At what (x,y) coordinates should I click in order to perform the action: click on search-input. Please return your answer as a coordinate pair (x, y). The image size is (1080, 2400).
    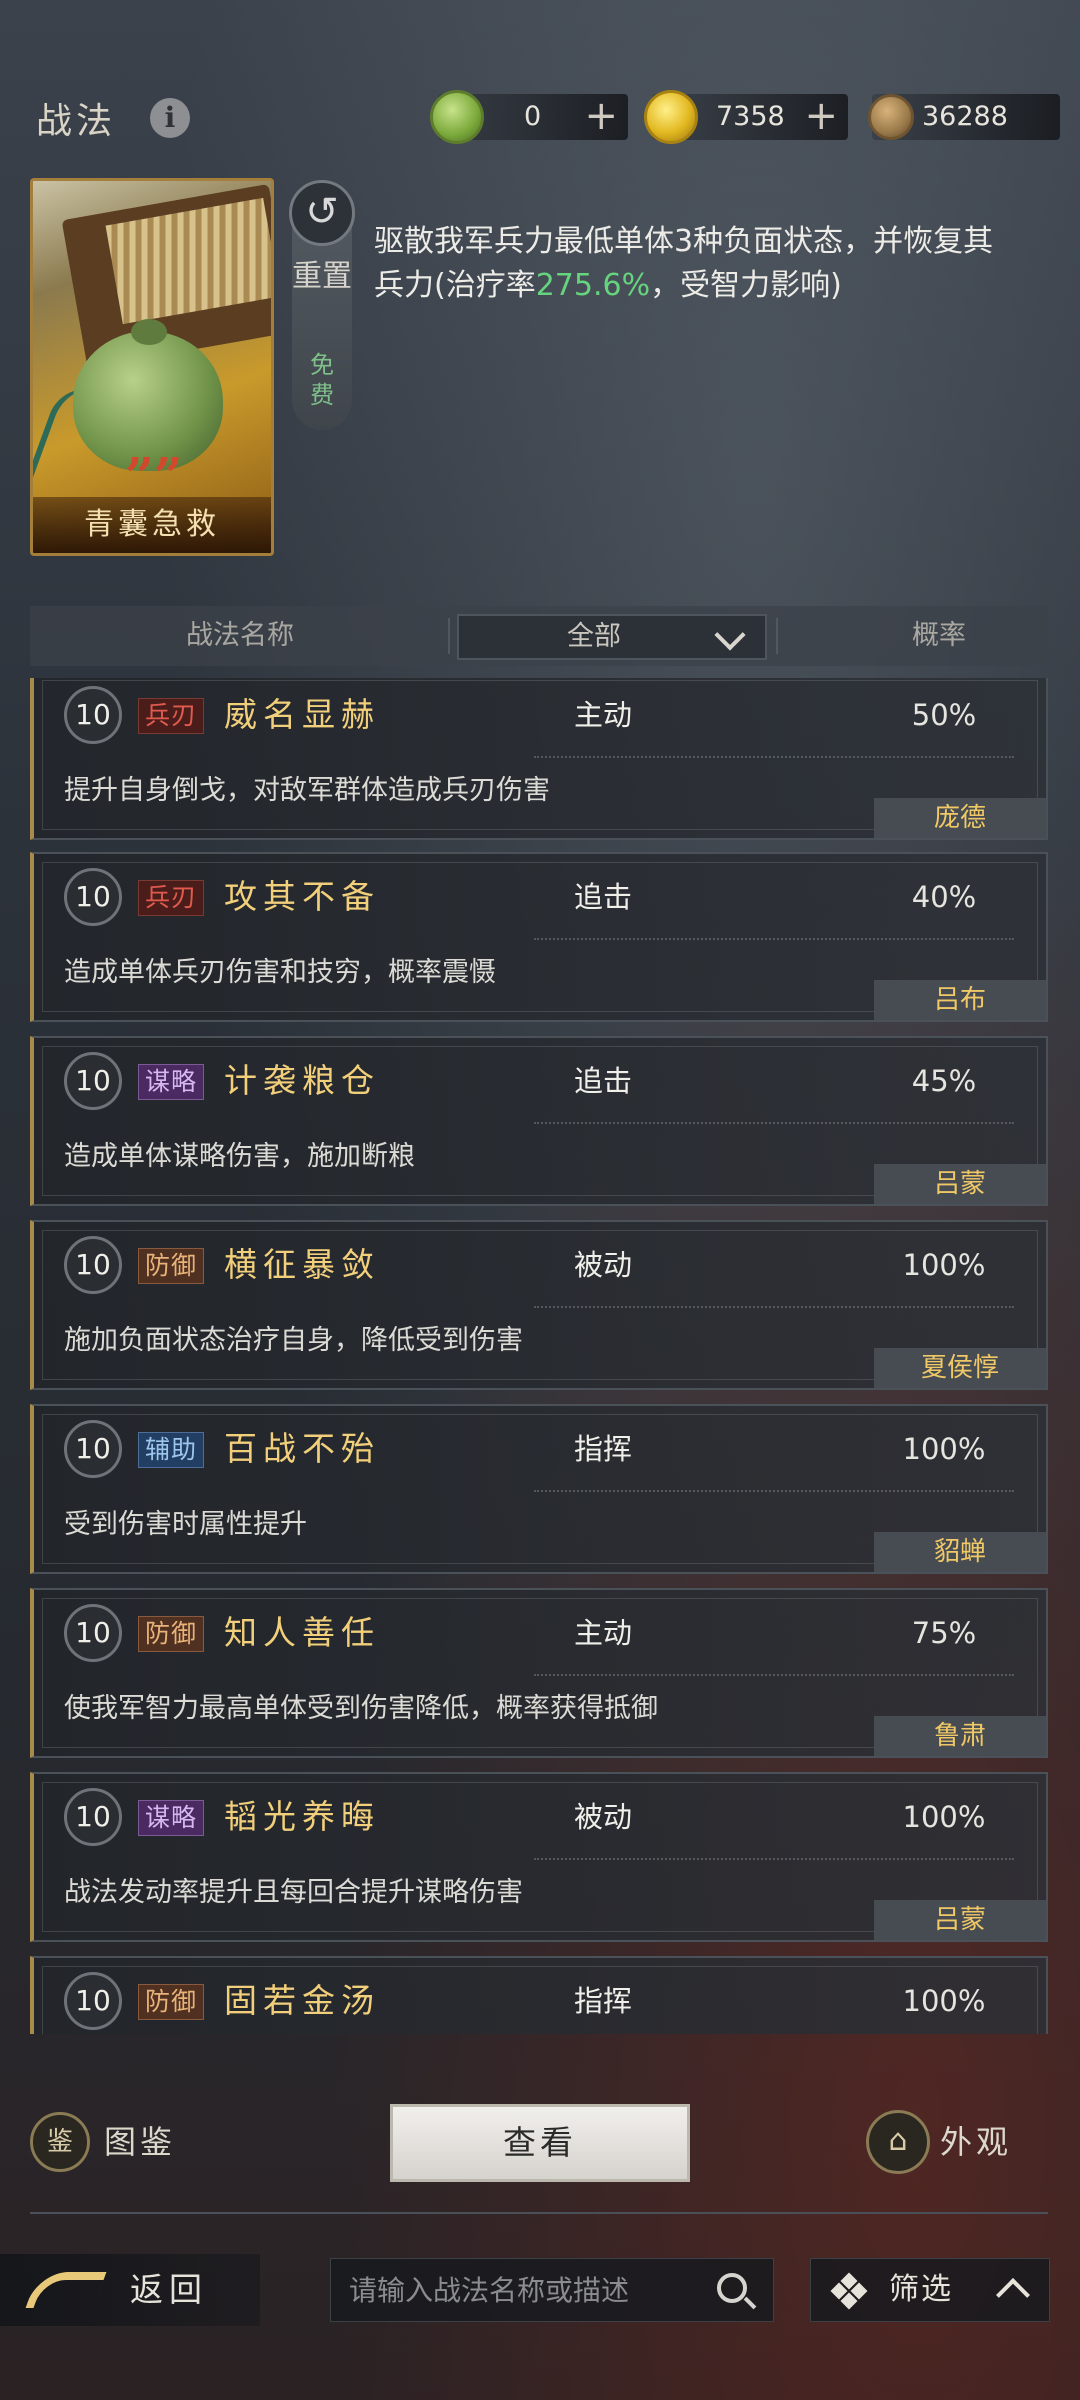
    Looking at the image, I should click on (529, 2290).